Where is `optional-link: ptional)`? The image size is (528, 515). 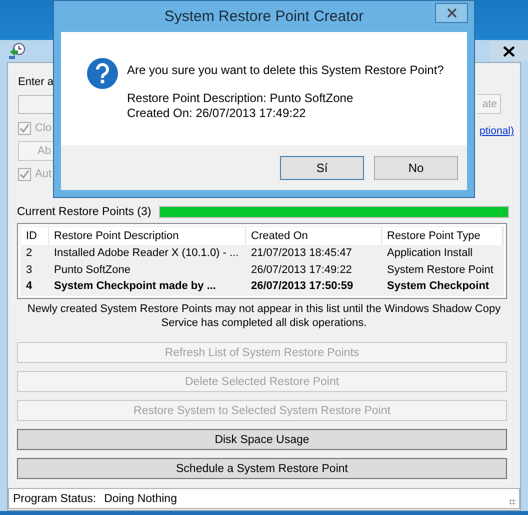 optional-link: ptional) is located at coordinates (497, 131).